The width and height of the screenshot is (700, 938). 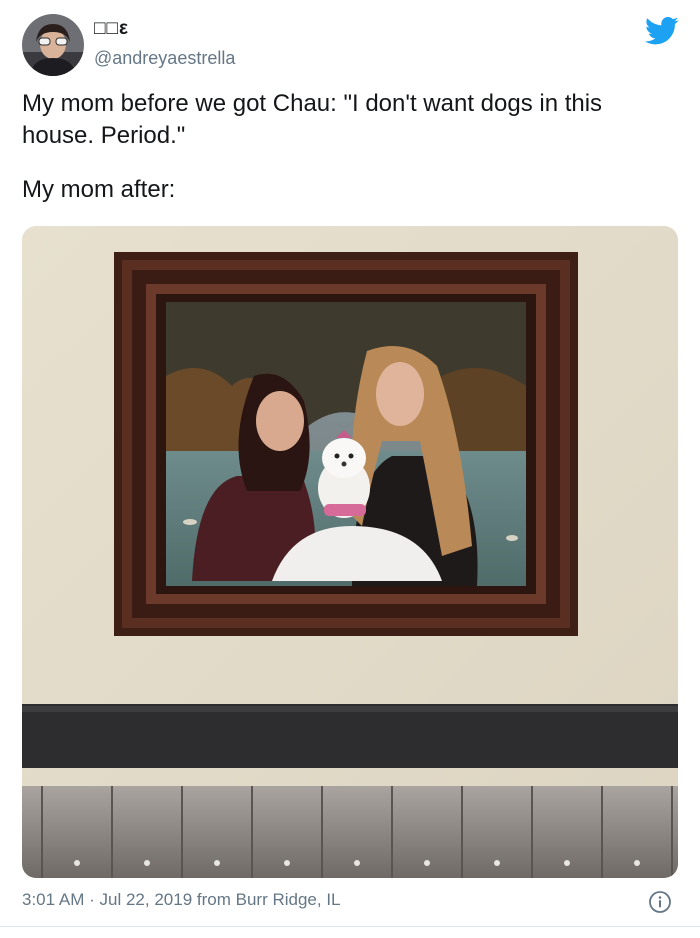 What do you see at coordinates (350, 926) in the screenshot?
I see `bottom-divider` at bounding box center [350, 926].